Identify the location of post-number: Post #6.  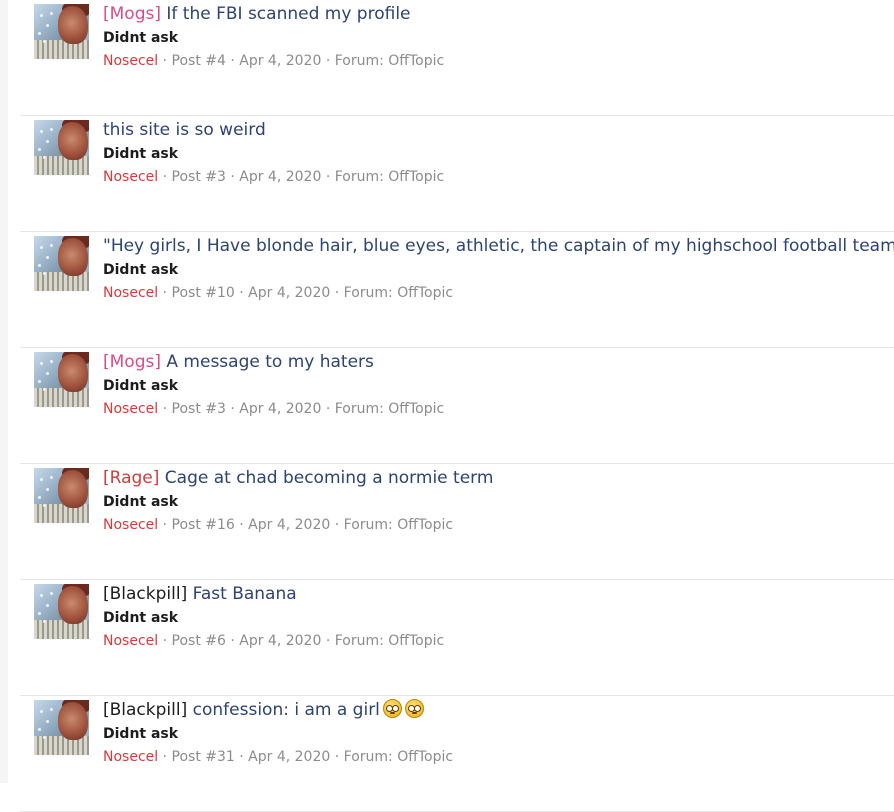
(198, 641).